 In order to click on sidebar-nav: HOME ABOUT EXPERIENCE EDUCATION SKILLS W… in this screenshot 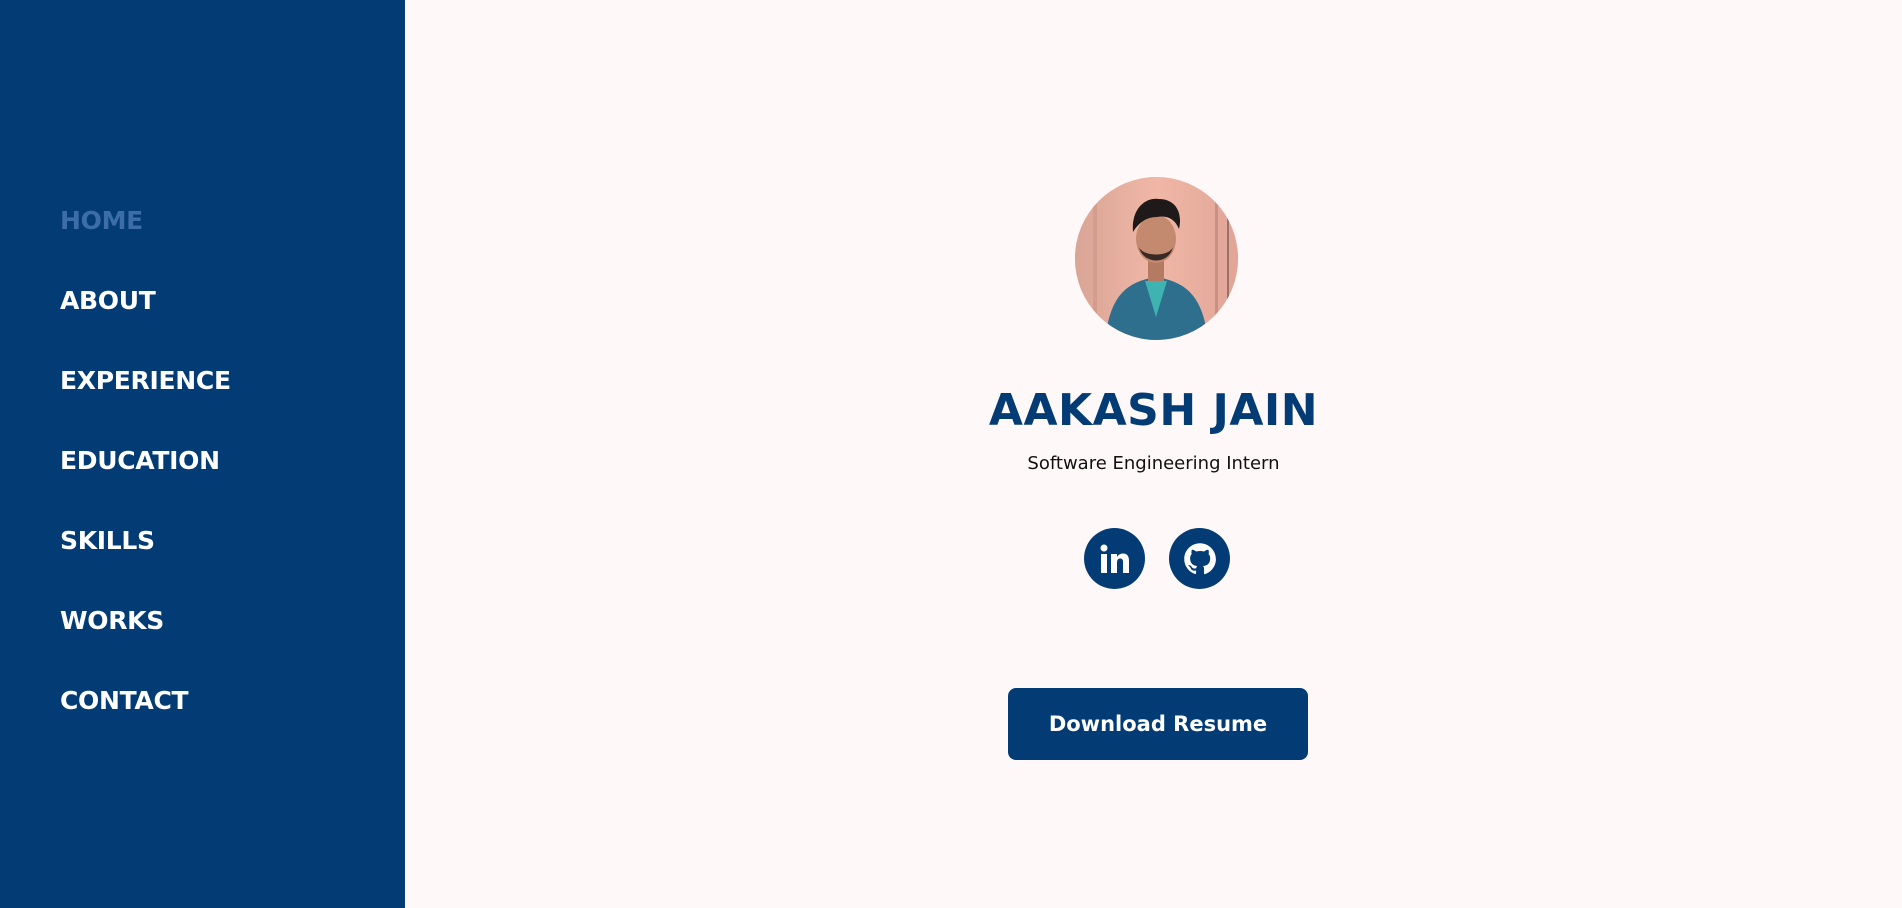, I will do `click(145, 460)`.